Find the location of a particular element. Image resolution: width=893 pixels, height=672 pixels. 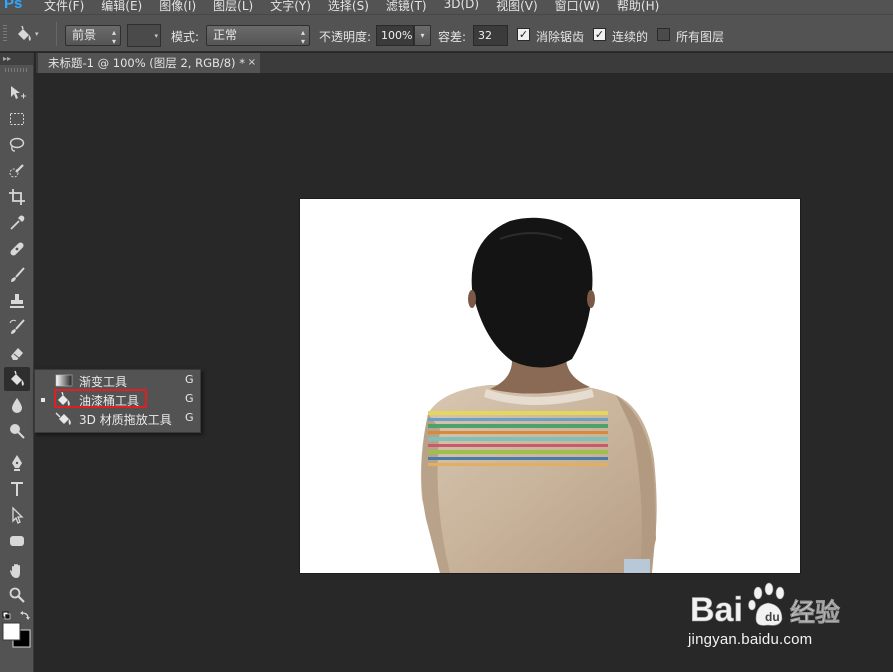

color-swatches is located at coordinates (18, 632).